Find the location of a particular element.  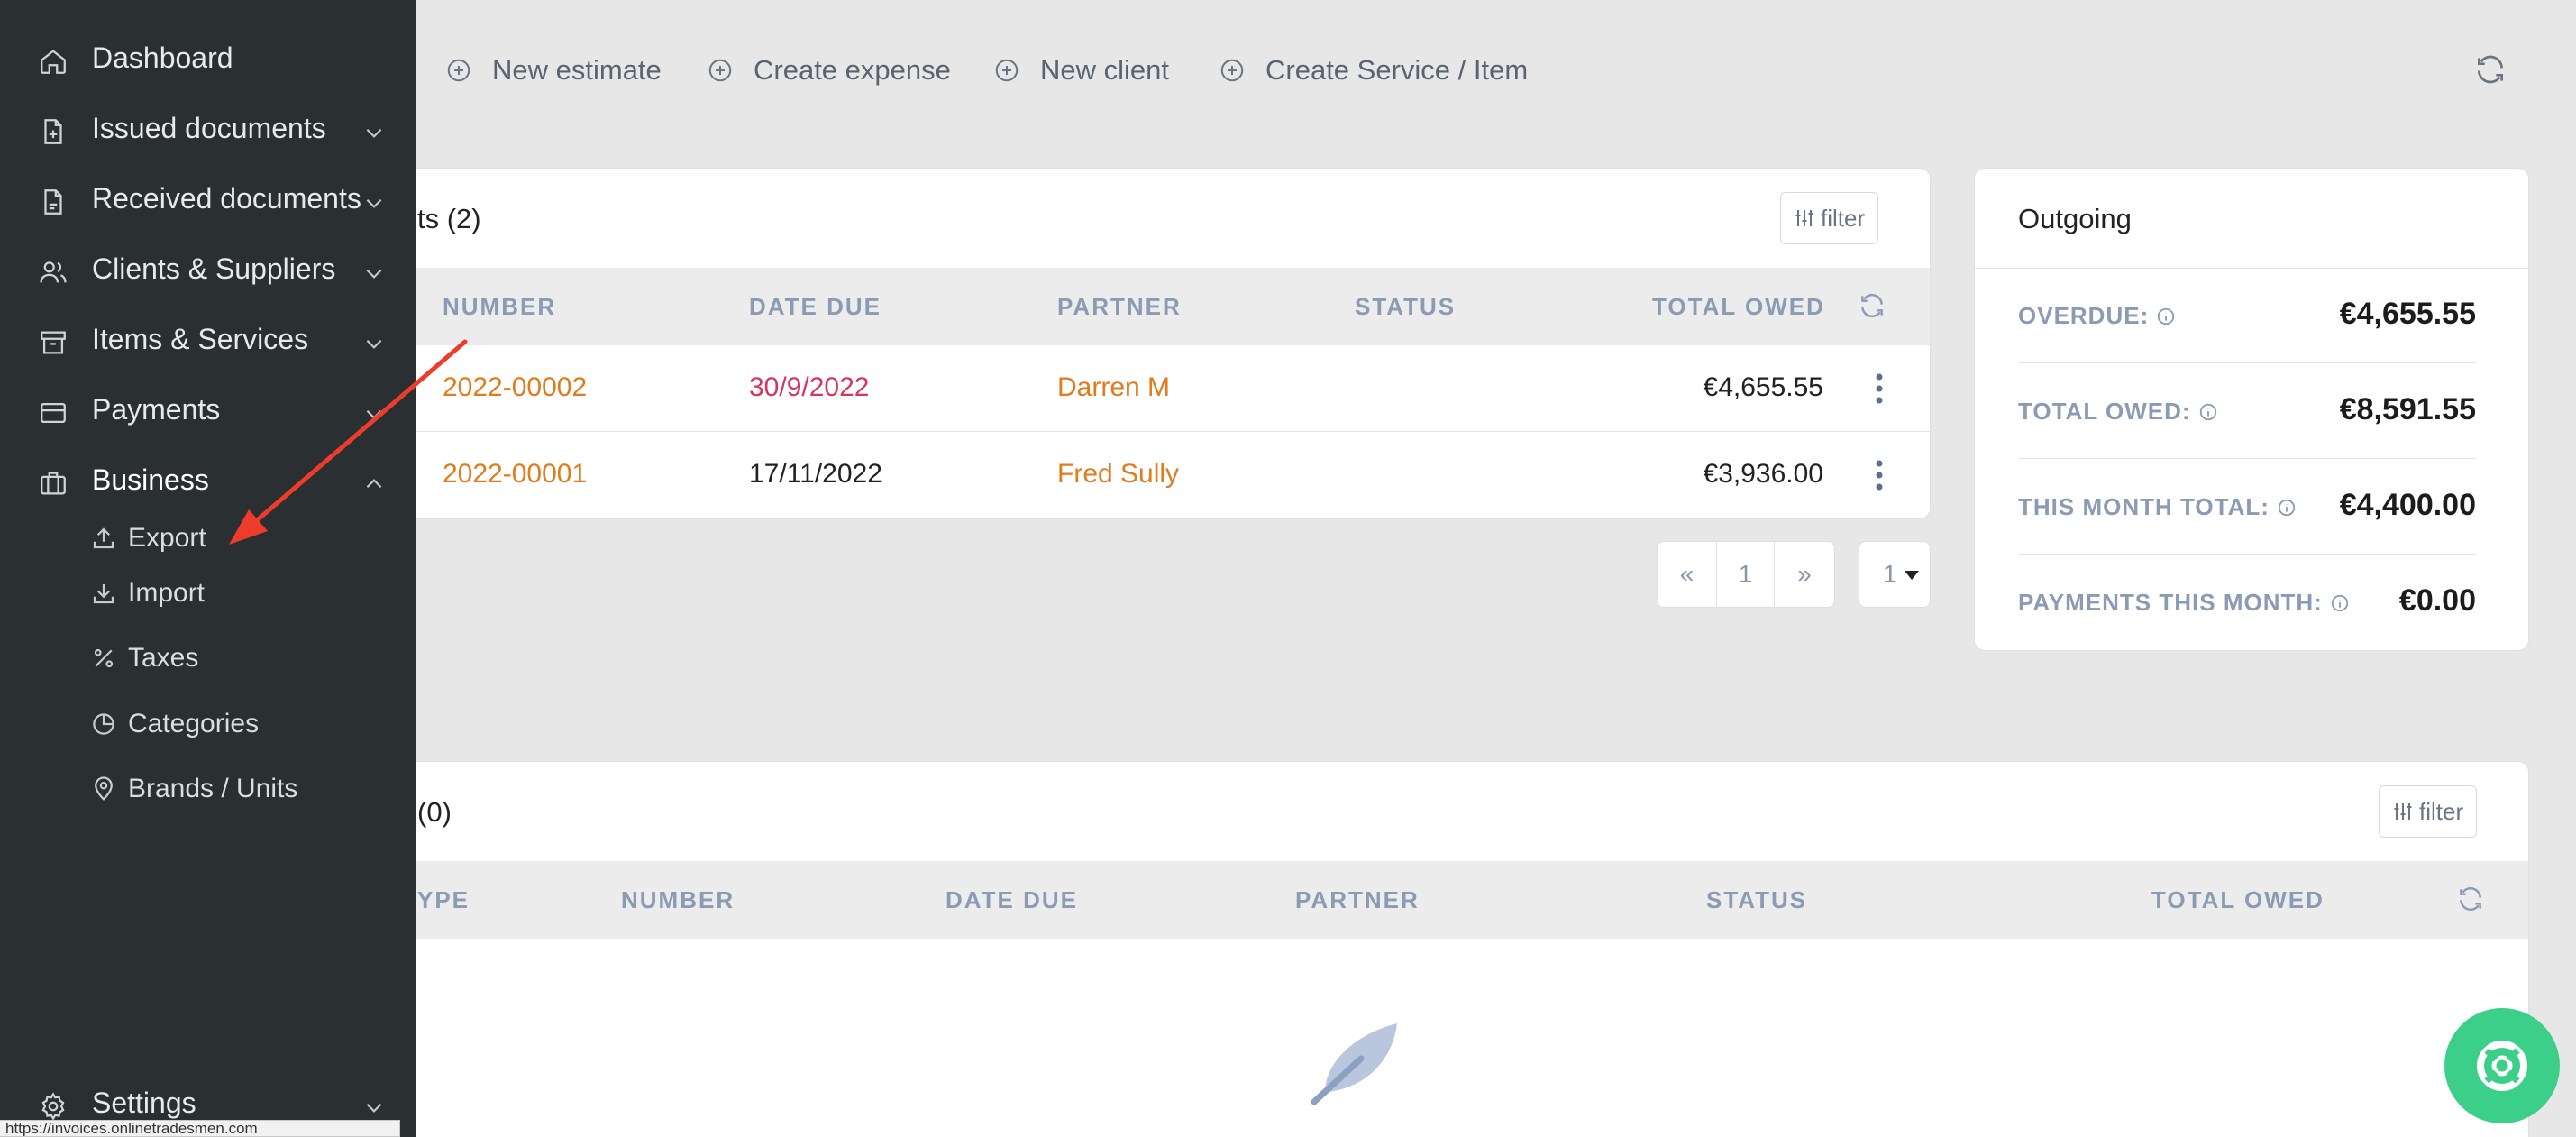

sidebar-item-label: Items & Services is located at coordinates (200, 338).